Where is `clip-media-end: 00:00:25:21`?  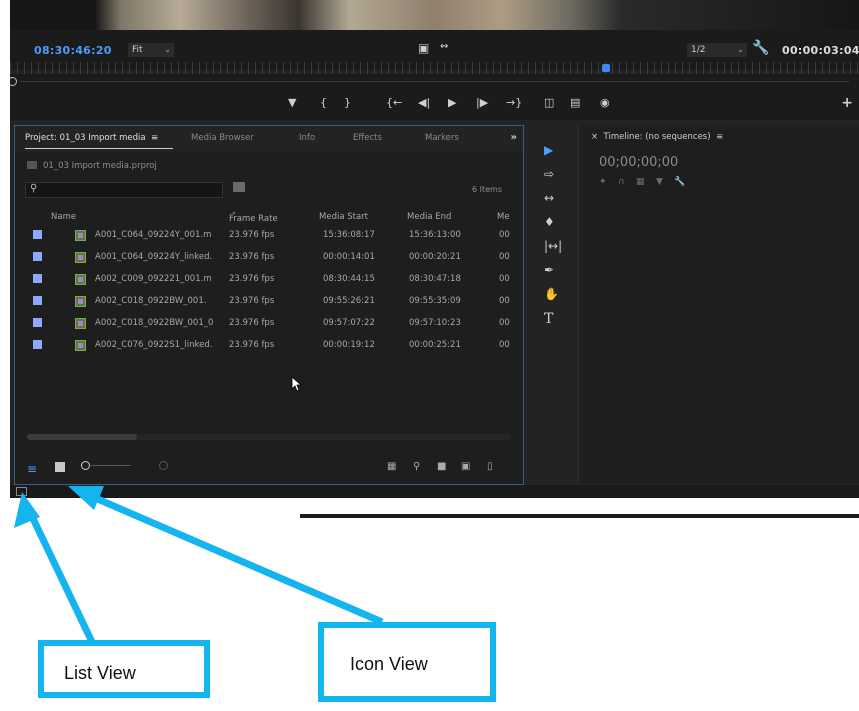 clip-media-end: 00:00:25:21 is located at coordinates (435, 345).